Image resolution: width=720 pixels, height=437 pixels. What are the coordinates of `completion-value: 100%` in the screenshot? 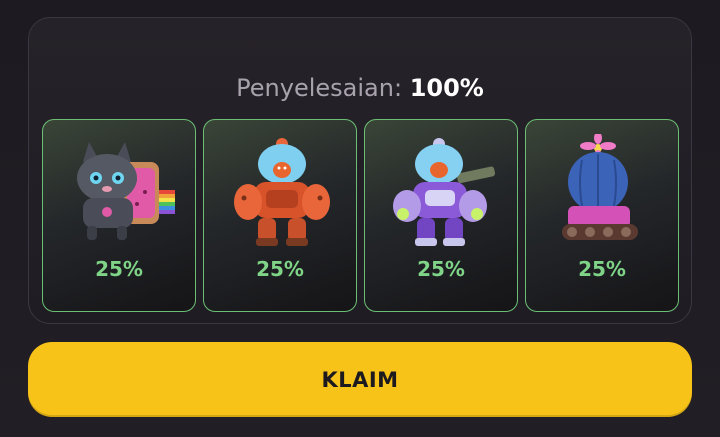 It's located at (446, 88).